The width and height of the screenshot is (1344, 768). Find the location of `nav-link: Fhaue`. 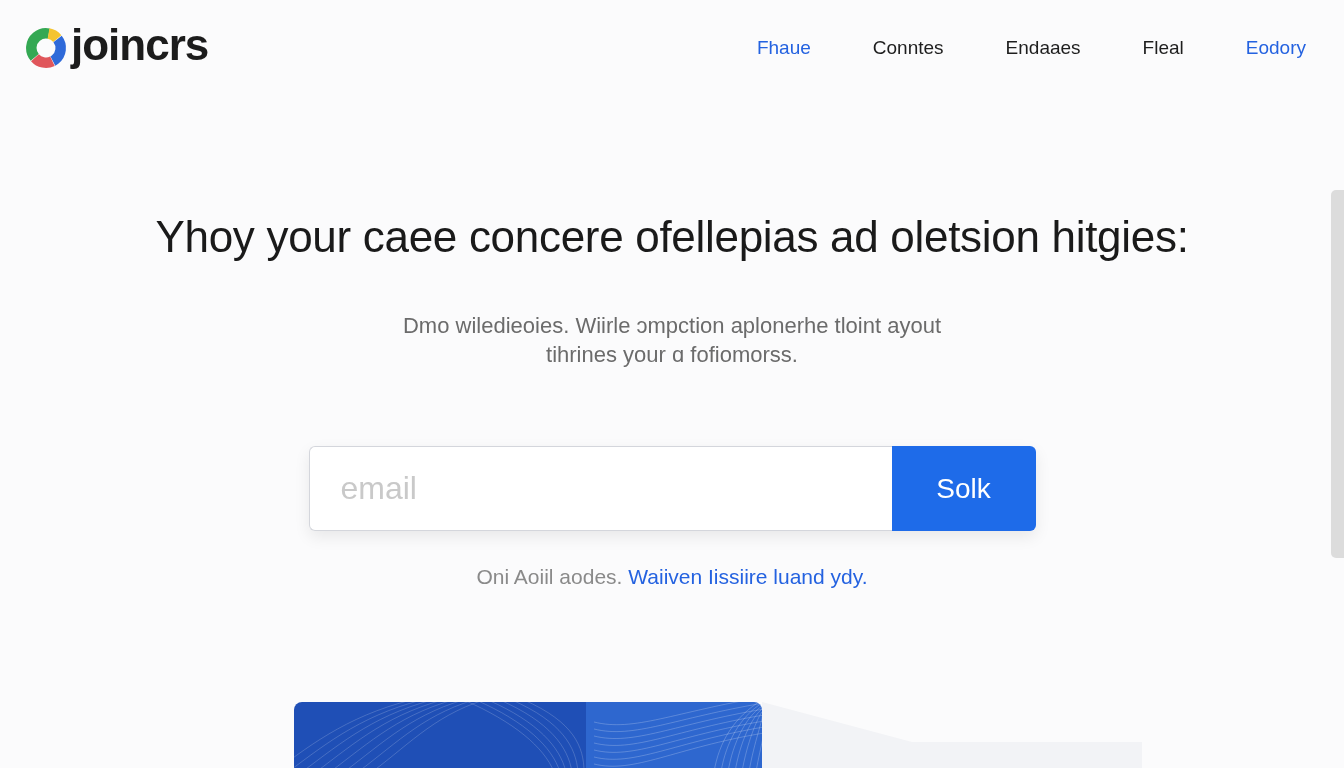

nav-link: Fhaue is located at coordinates (783, 48).